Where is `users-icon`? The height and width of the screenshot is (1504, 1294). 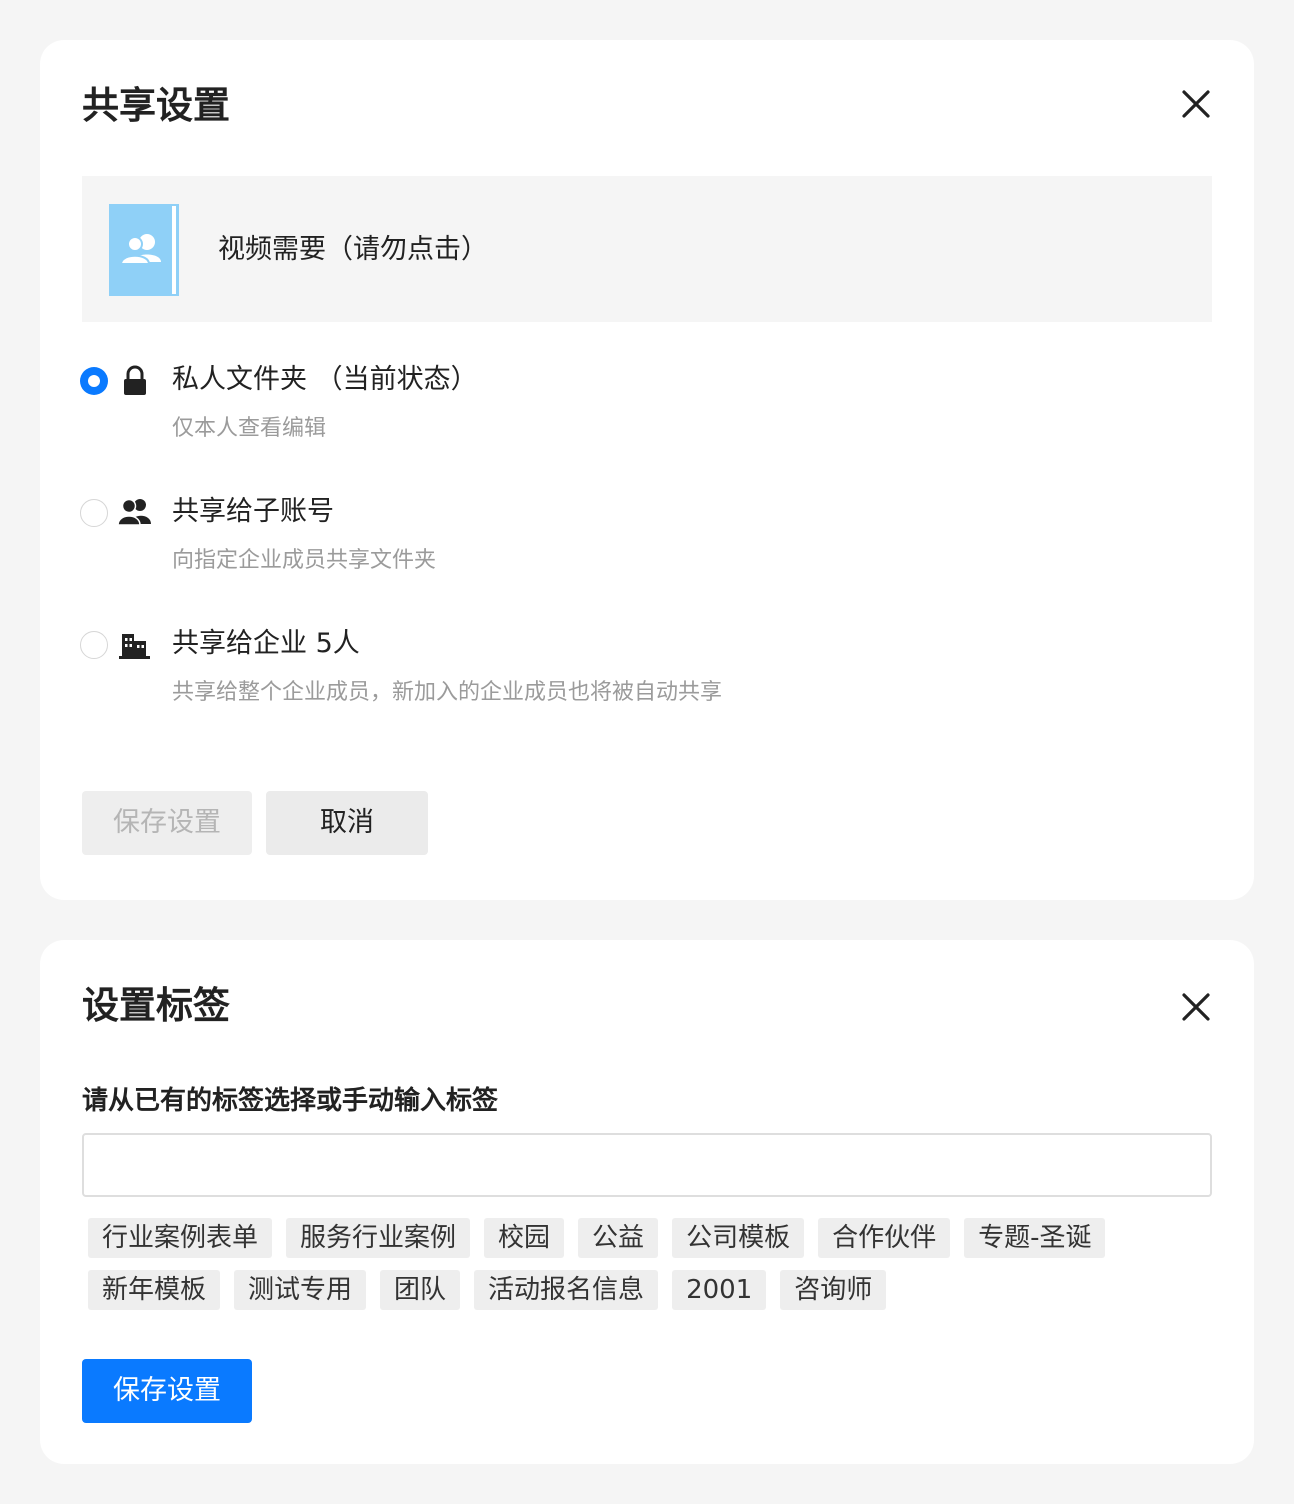
users-icon is located at coordinates (134, 513).